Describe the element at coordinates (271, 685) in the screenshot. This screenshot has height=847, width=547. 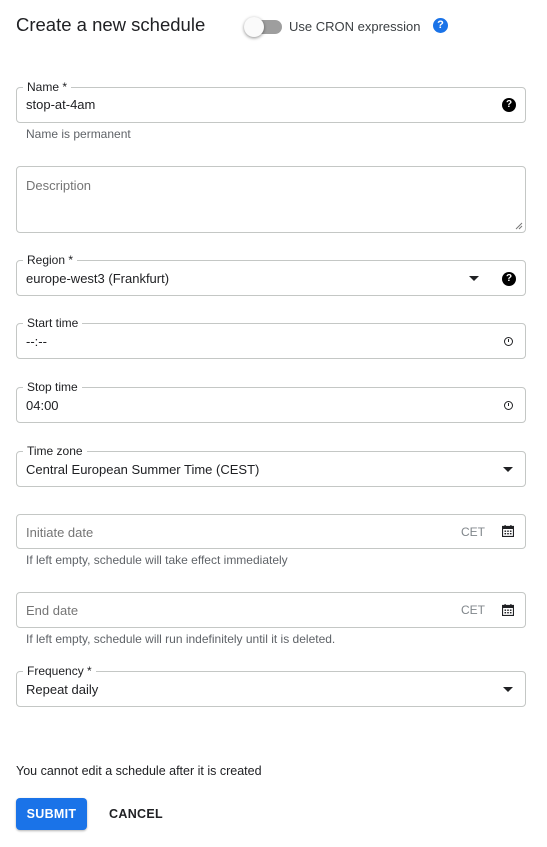
I see `frequency-select: Frequency * Repeat daily` at that location.